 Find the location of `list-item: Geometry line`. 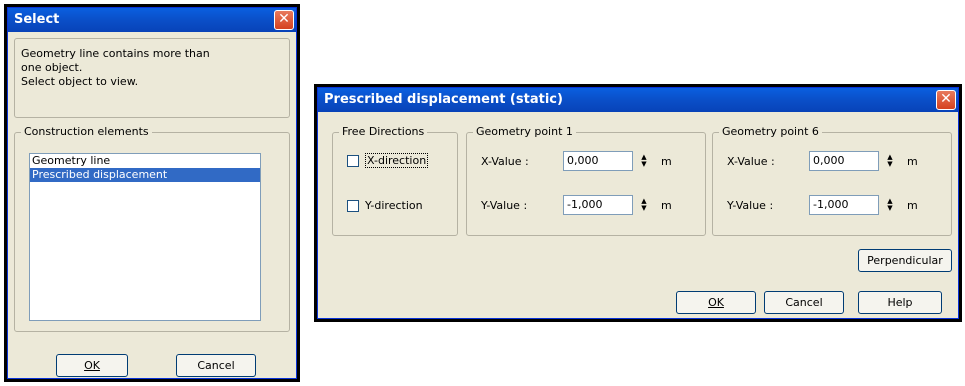

list-item: Geometry line is located at coordinates (145, 161).